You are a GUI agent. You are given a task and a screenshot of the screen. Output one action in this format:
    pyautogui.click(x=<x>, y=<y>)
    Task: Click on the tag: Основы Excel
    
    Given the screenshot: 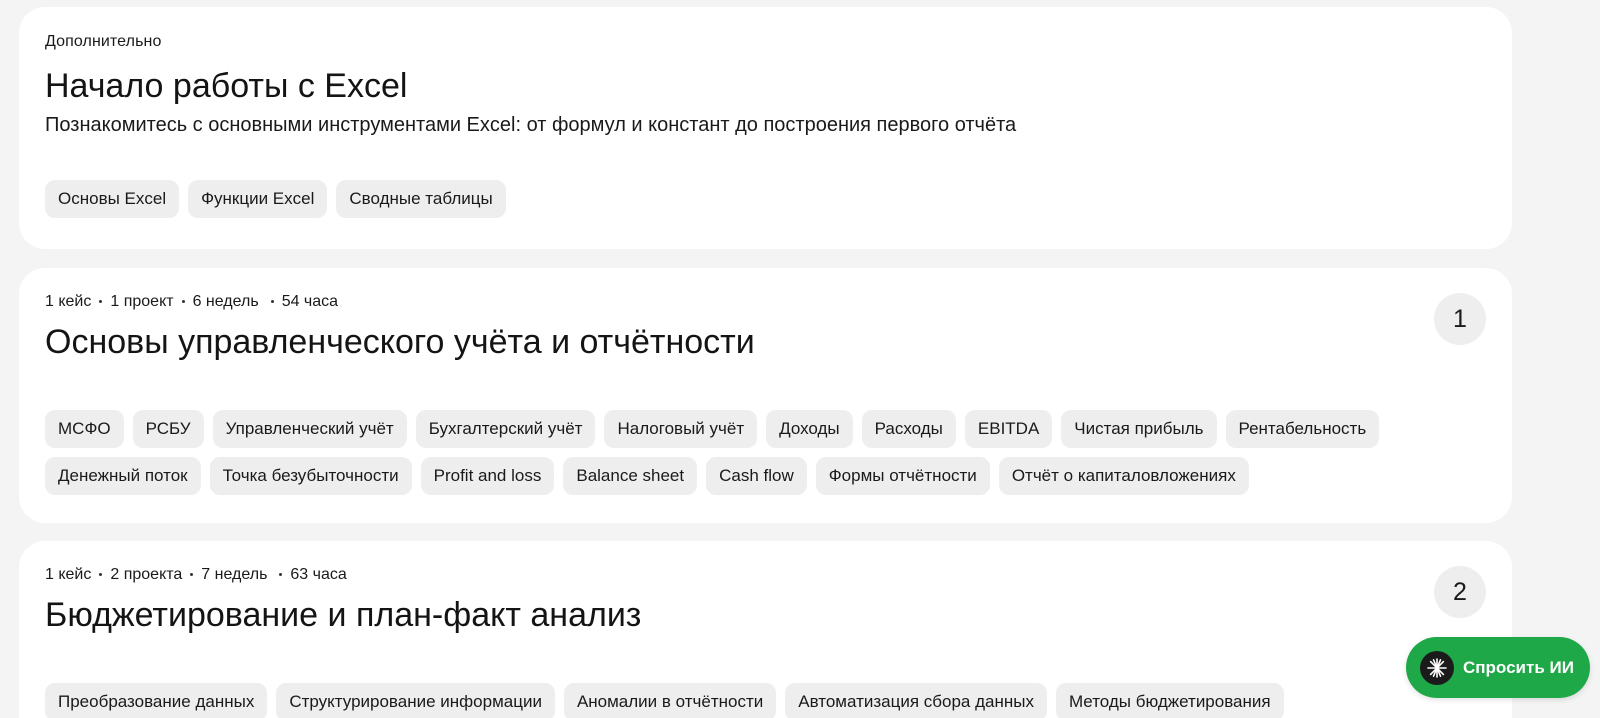 What is the action you would take?
    pyautogui.click(x=112, y=199)
    